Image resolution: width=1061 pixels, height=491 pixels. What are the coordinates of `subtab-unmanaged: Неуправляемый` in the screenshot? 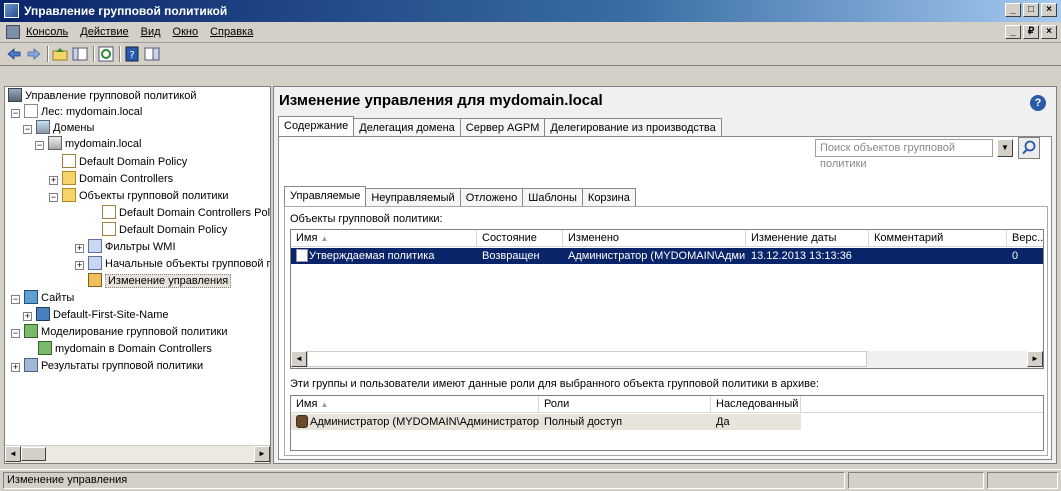 It's located at (413, 198).